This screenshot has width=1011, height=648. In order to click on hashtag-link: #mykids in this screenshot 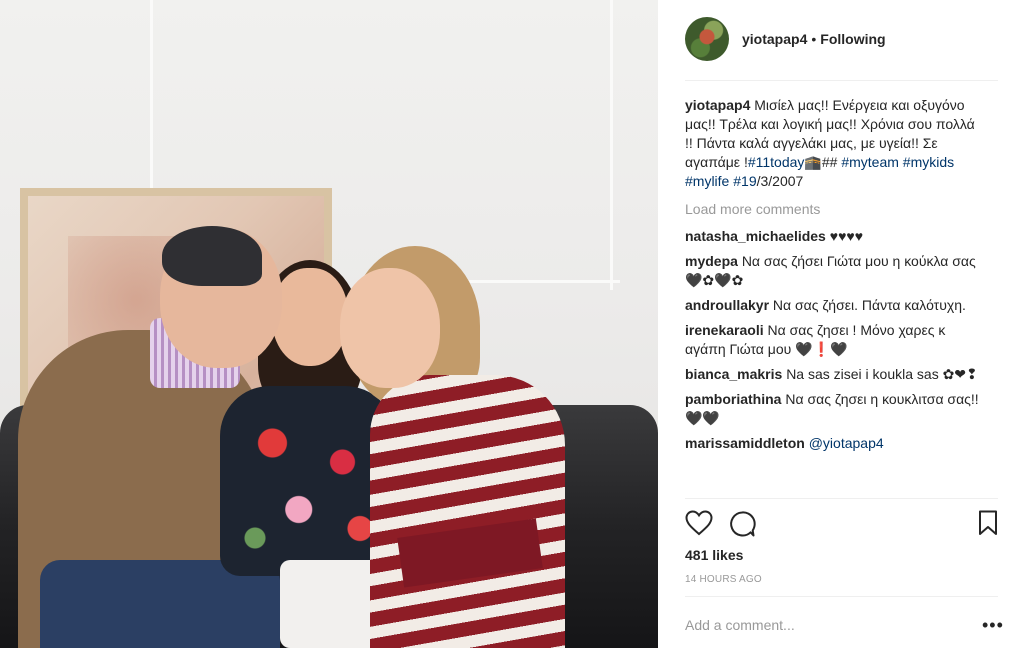, I will do `click(928, 162)`.